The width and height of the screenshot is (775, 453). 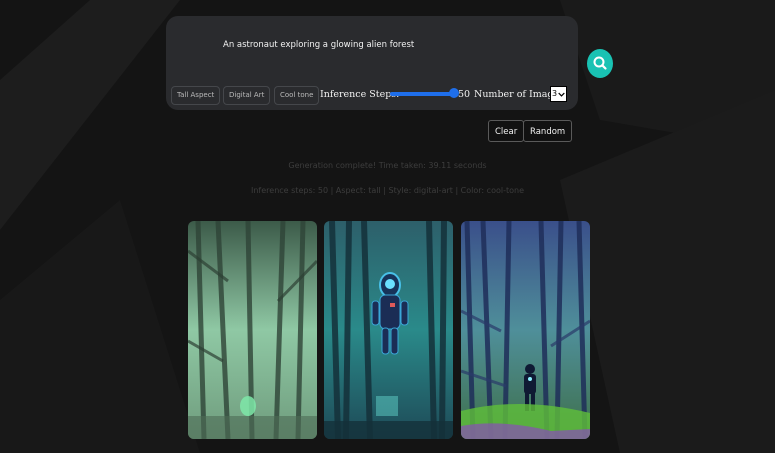 I want to click on inference-steps-value: 50, so click(x=464, y=94).